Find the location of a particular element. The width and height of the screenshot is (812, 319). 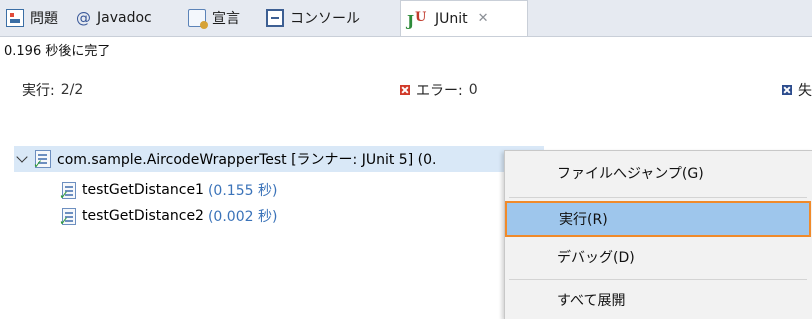

chevron-down-icon is located at coordinates (22, 157).